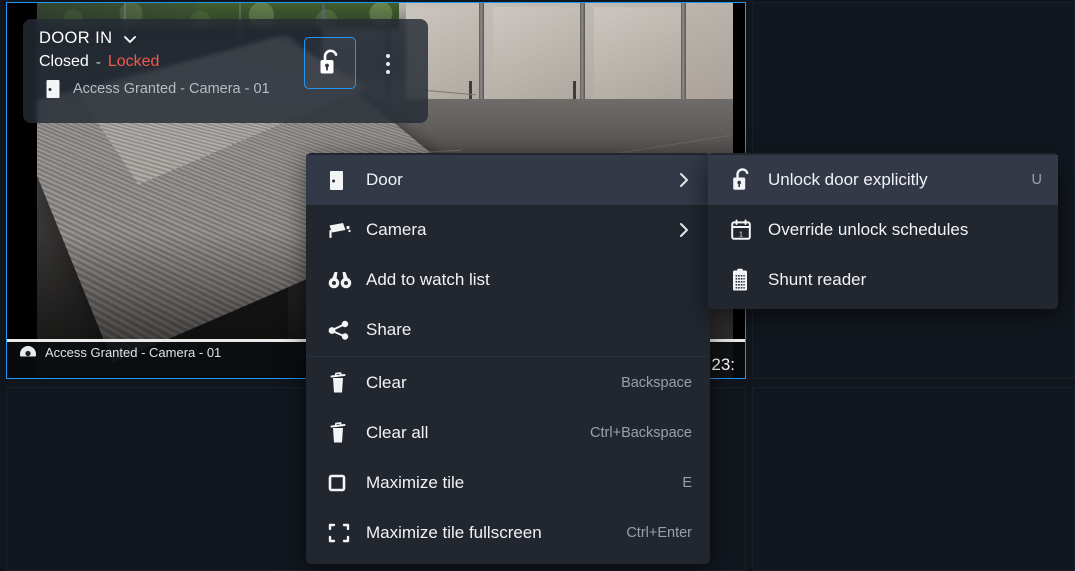 This screenshot has height=571, width=1075. Describe the element at coordinates (133, 61) in the screenshot. I see `lock-state-text: Locked` at that location.